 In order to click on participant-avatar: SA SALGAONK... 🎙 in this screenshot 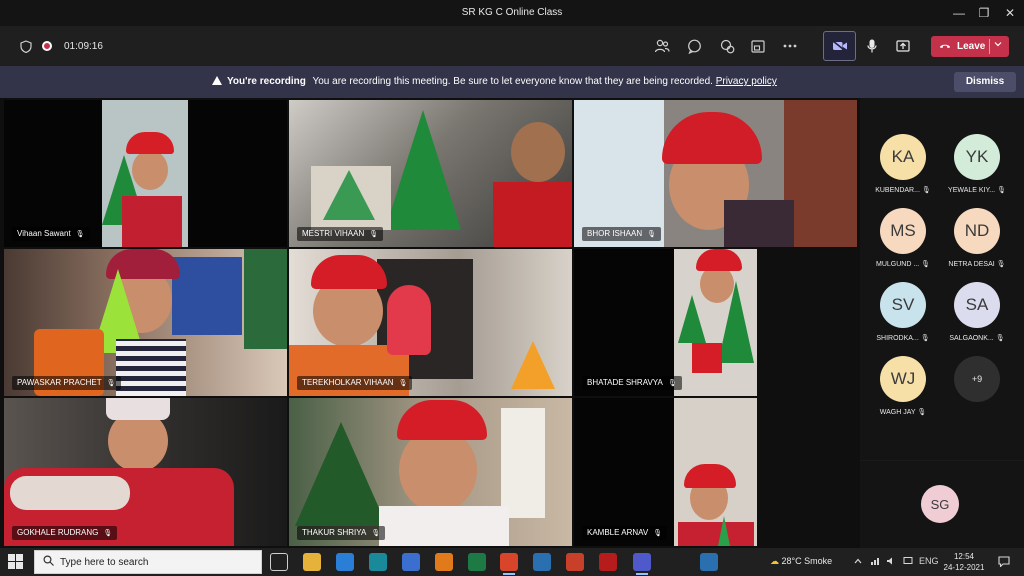, I will do `click(977, 312)`.